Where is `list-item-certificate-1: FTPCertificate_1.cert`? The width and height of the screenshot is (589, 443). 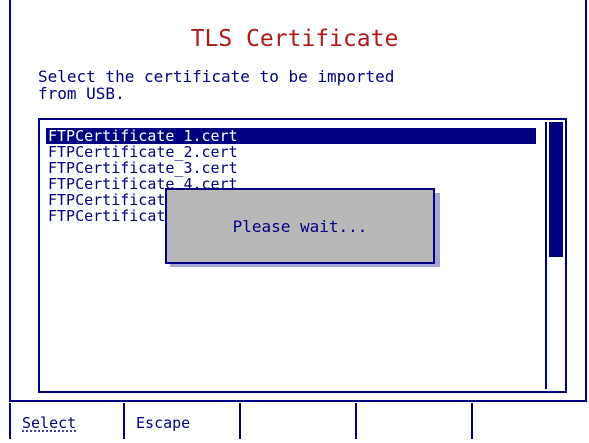 list-item-certificate-1: FTPCertificate_1.cert is located at coordinates (291, 136).